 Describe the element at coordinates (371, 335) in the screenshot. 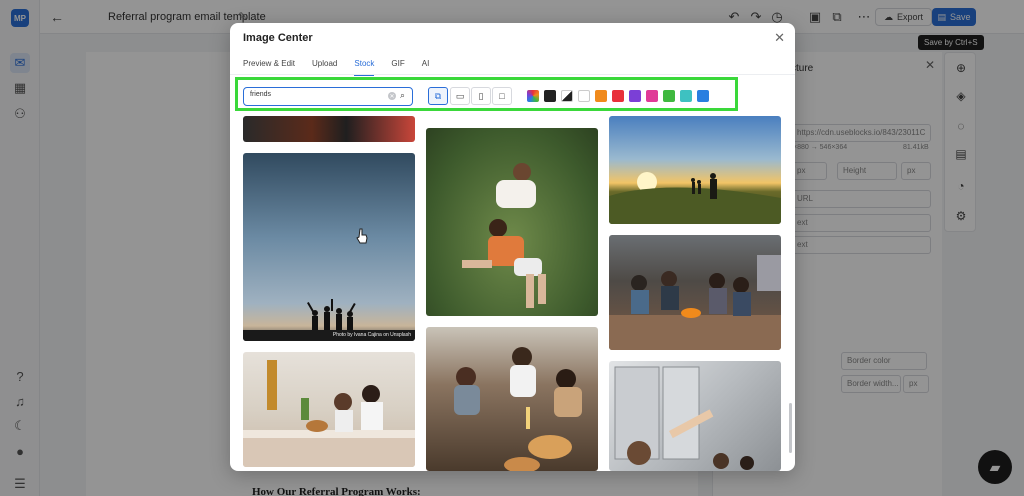

I see `photo-credit: Photo by Ivana Cajina on Unsplash` at that location.